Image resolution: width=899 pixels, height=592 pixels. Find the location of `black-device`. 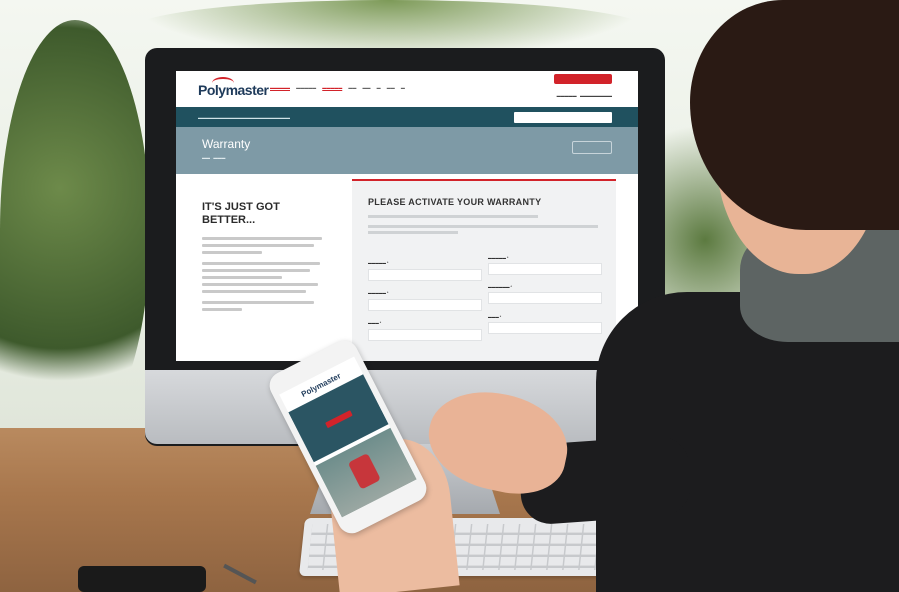

black-device is located at coordinates (142, 579).